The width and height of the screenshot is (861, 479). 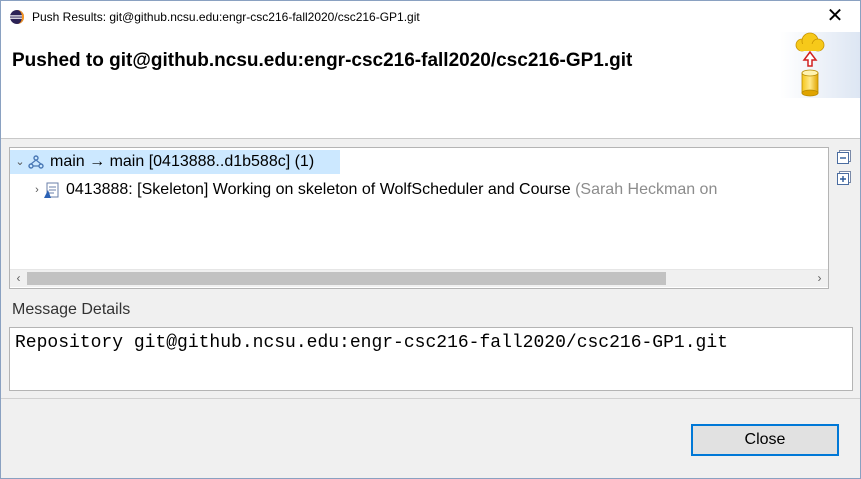 I want to click on scroll-right-button: ›, so click(x=819, y=278).